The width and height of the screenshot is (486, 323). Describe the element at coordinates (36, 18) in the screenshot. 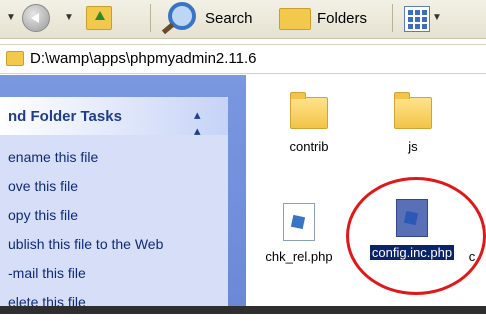

I see `back-arrow-icon` at that location.